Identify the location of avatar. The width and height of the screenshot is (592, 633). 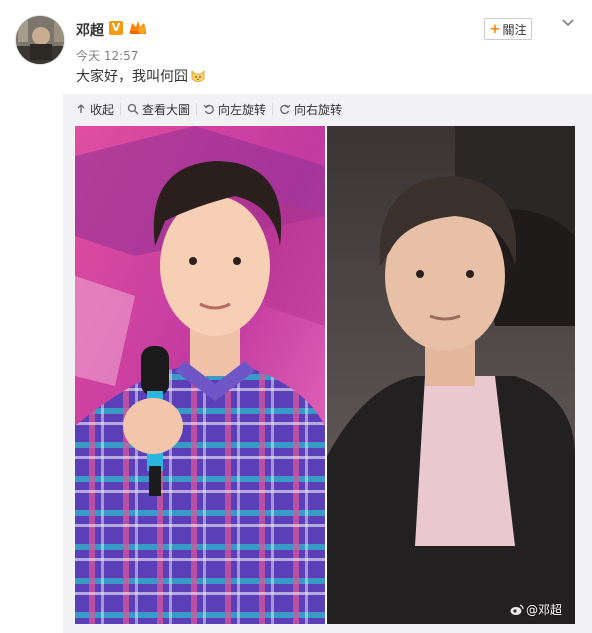
(40, 40).